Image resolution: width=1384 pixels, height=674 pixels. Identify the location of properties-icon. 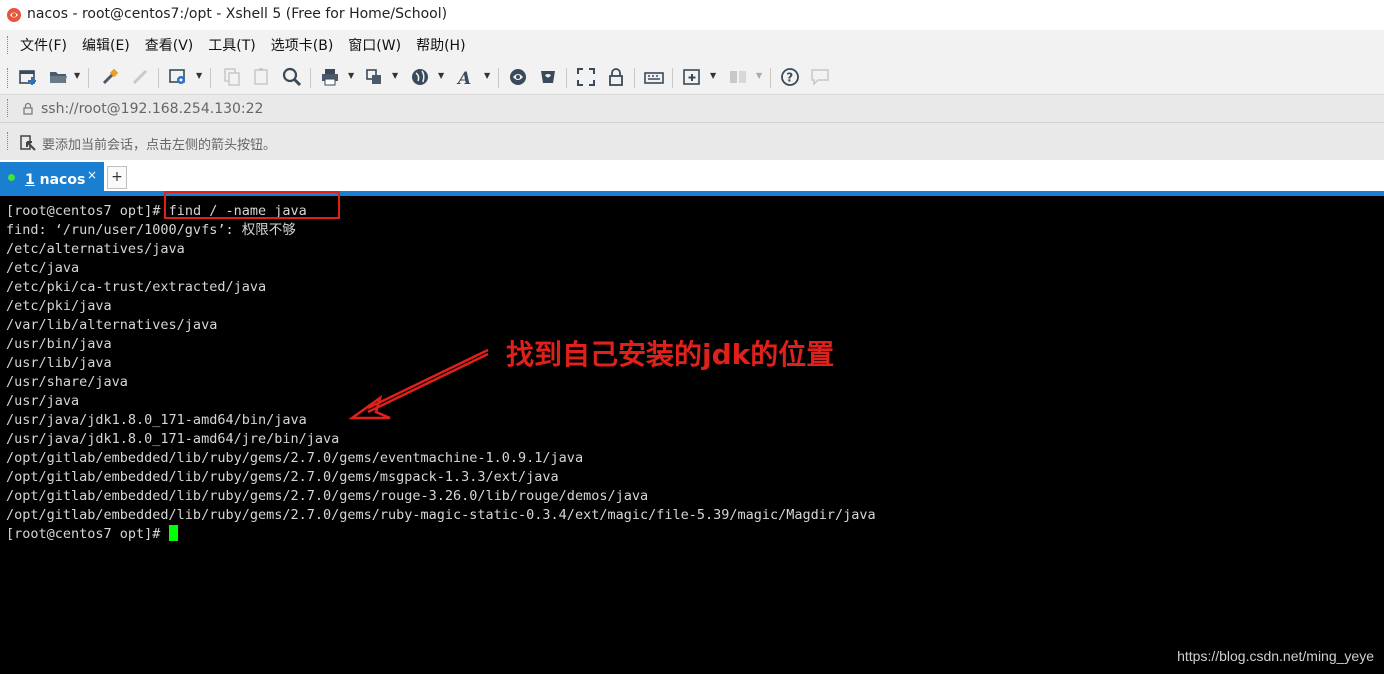
(178, 77).